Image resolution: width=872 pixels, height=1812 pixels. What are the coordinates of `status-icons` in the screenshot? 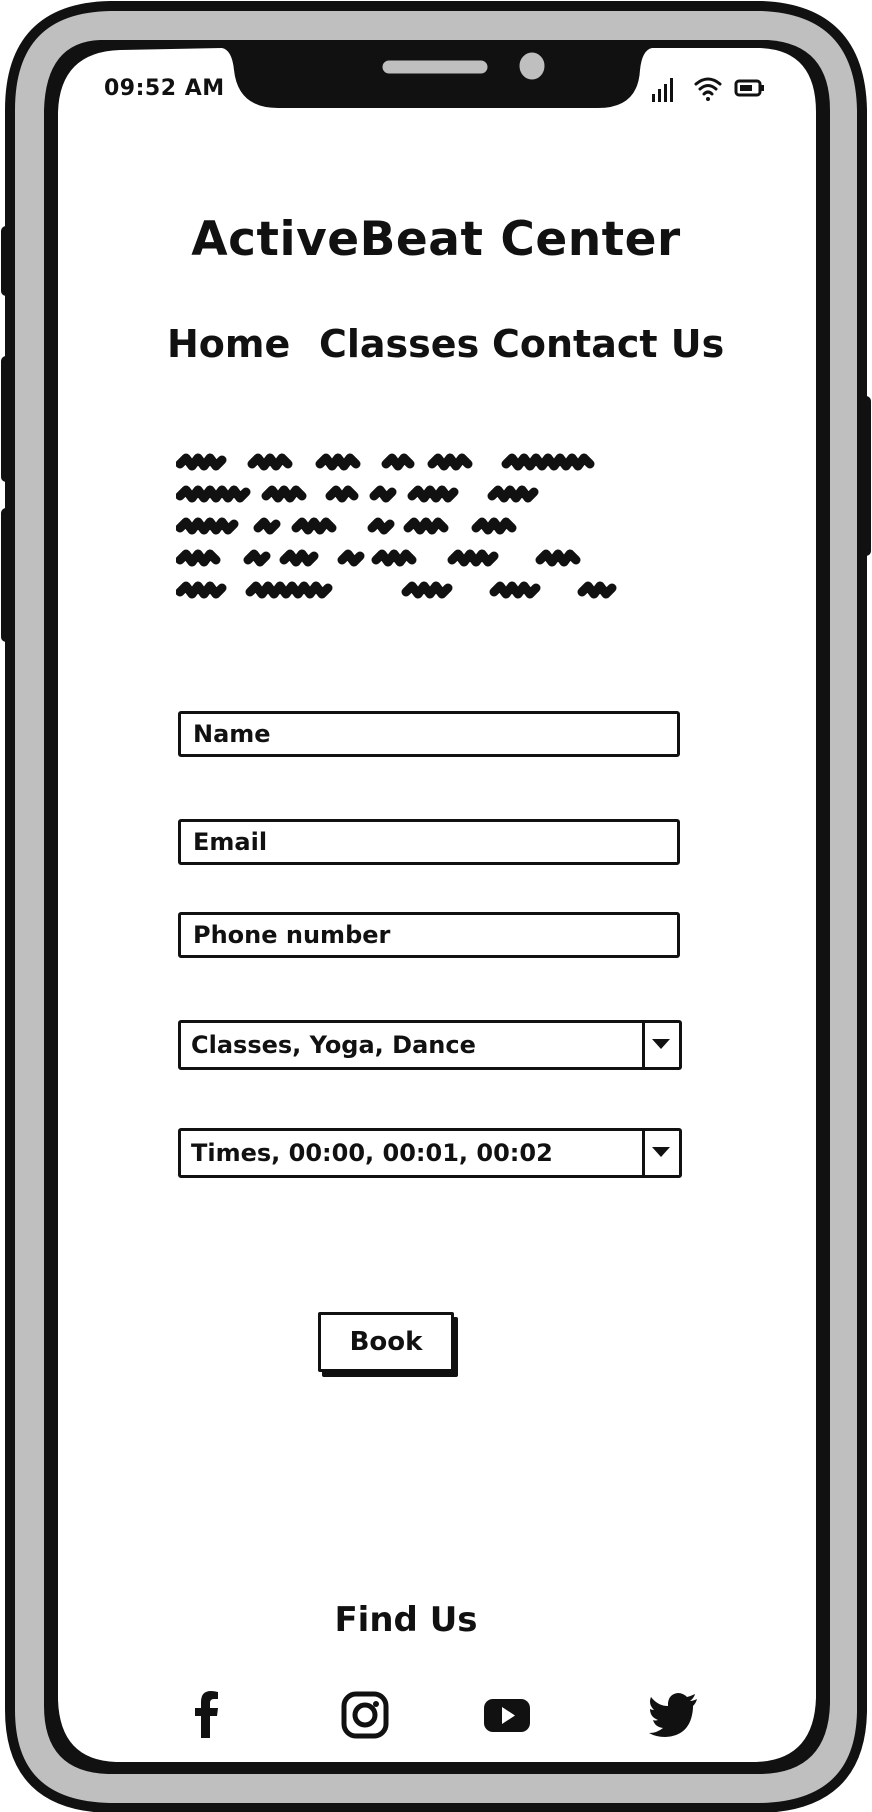 It's located at (708, 89).